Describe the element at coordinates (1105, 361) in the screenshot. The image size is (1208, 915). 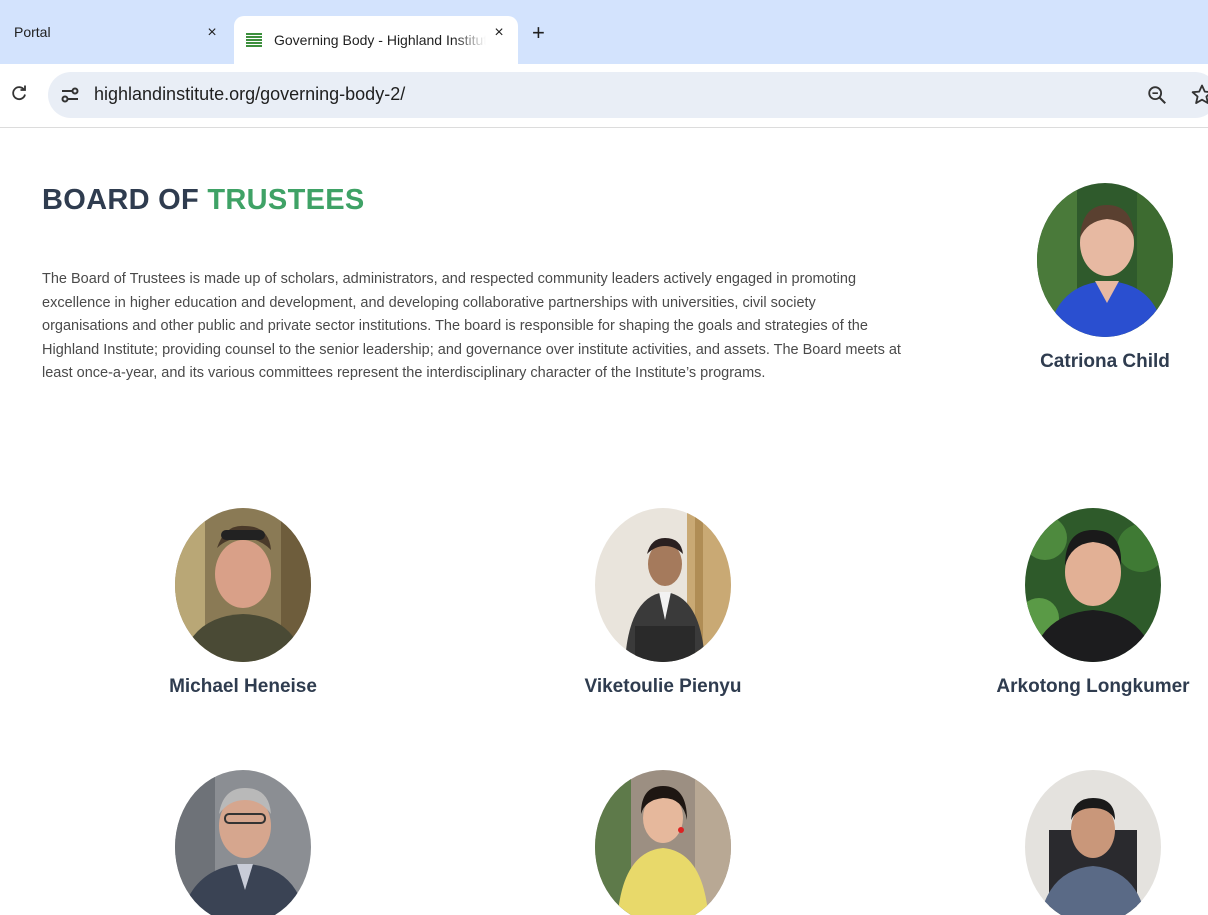
I see `trustee-name: Catriona Child` at that location.